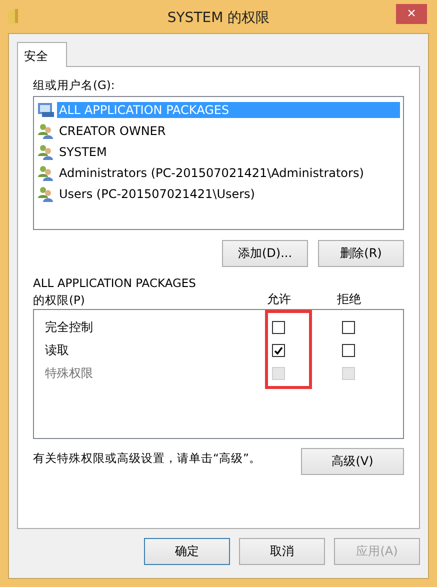 This screenshot has width=437, height=587. I want to click on permission-name: 读取, so click(57, 350).